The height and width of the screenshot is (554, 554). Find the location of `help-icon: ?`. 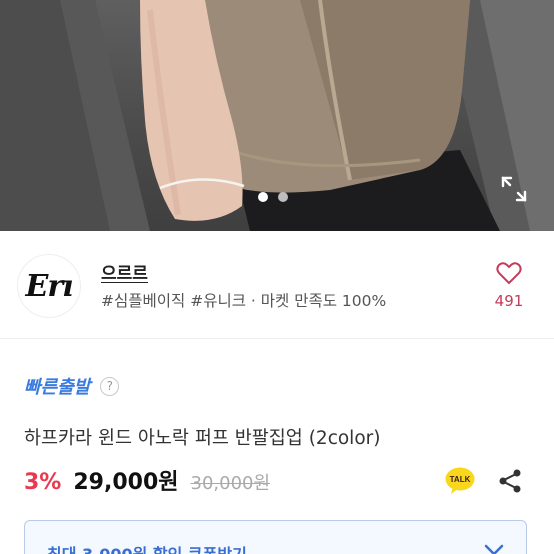

help-icon: ? is located at coordinates (110, 386).